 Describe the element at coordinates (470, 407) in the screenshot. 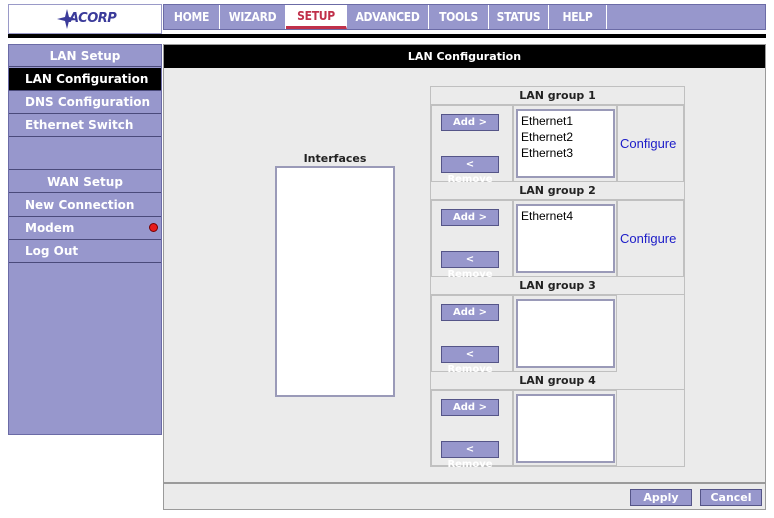

I see `lan-group-4-add-button: Add >` at that location.